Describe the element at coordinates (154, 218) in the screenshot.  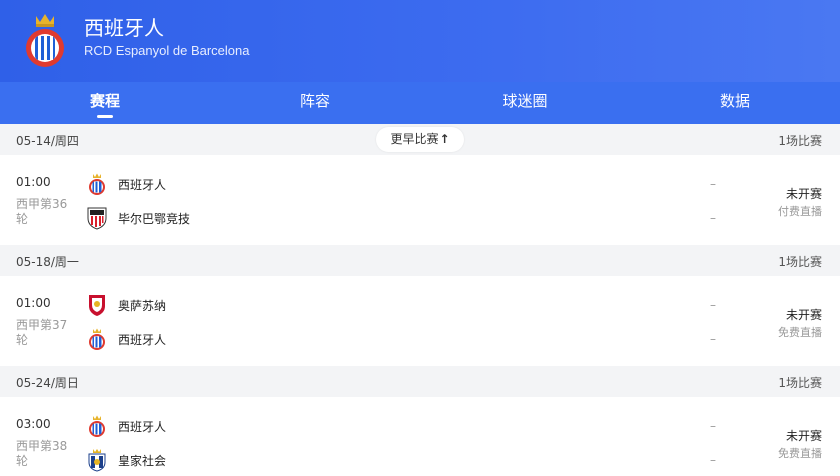
I see `team-name: 毕尔巴鄂竞技` at that location.